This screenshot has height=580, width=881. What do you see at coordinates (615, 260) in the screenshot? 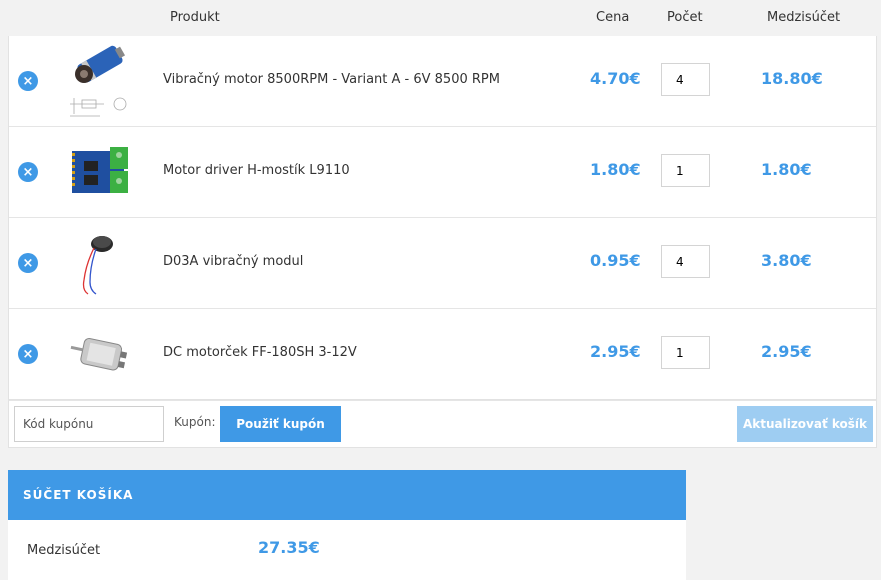
I see `product-price: 0.95€` at bounding box center [615, 260].